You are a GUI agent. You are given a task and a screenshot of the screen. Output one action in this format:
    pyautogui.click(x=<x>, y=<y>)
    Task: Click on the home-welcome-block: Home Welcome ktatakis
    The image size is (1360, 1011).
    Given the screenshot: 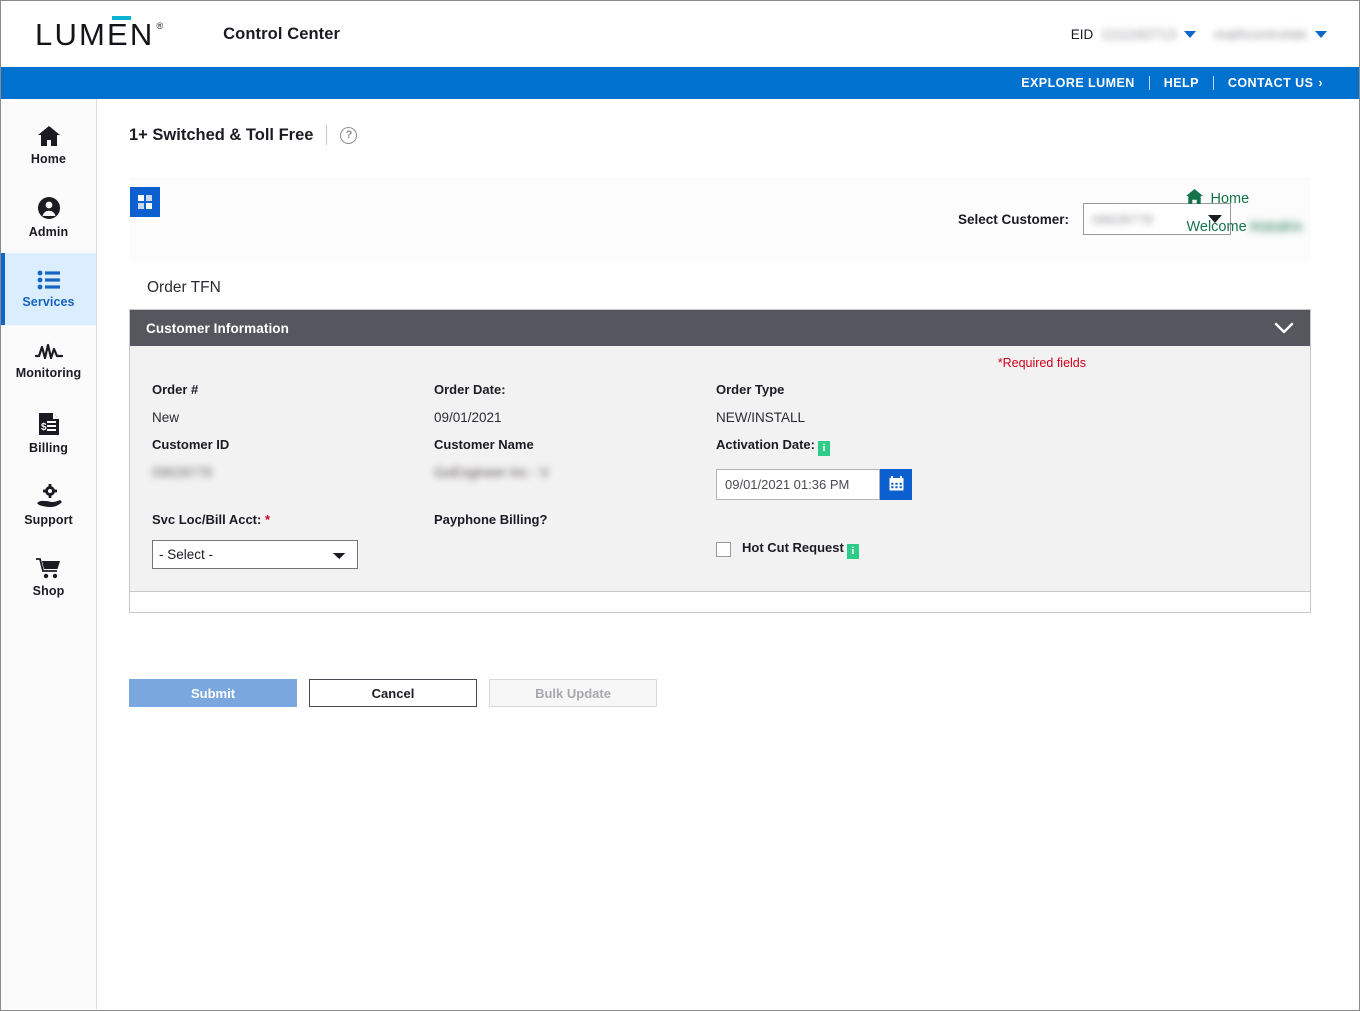 What is the action you would take?
    pyautogui.click(x=1244, y=212)
    